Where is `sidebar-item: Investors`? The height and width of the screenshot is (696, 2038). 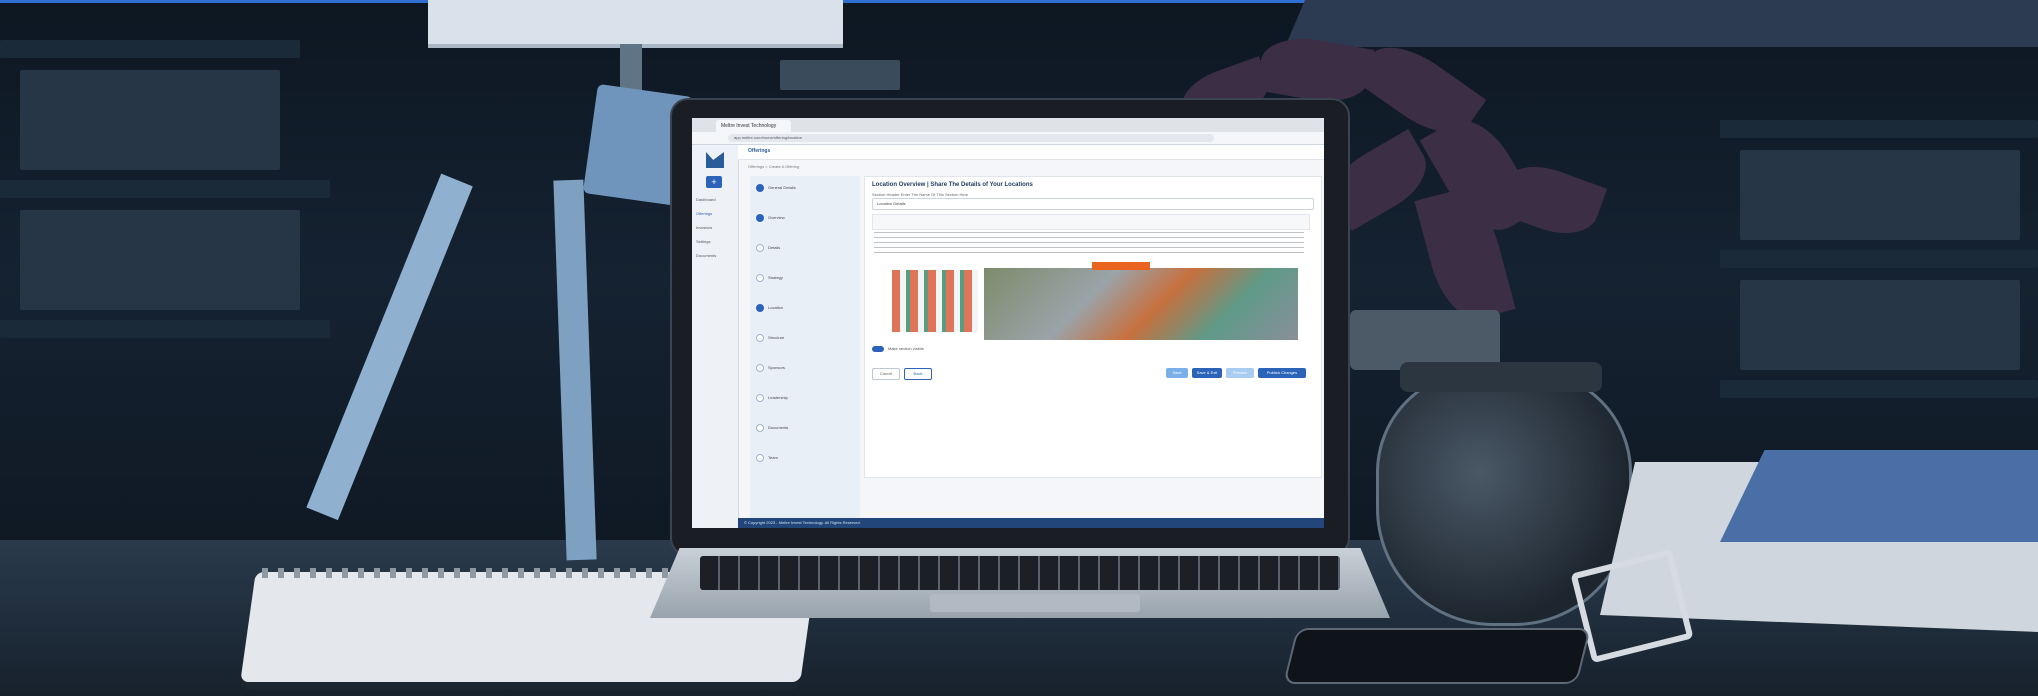
sidebar-item: Investors is located at coordinates (704, 227).